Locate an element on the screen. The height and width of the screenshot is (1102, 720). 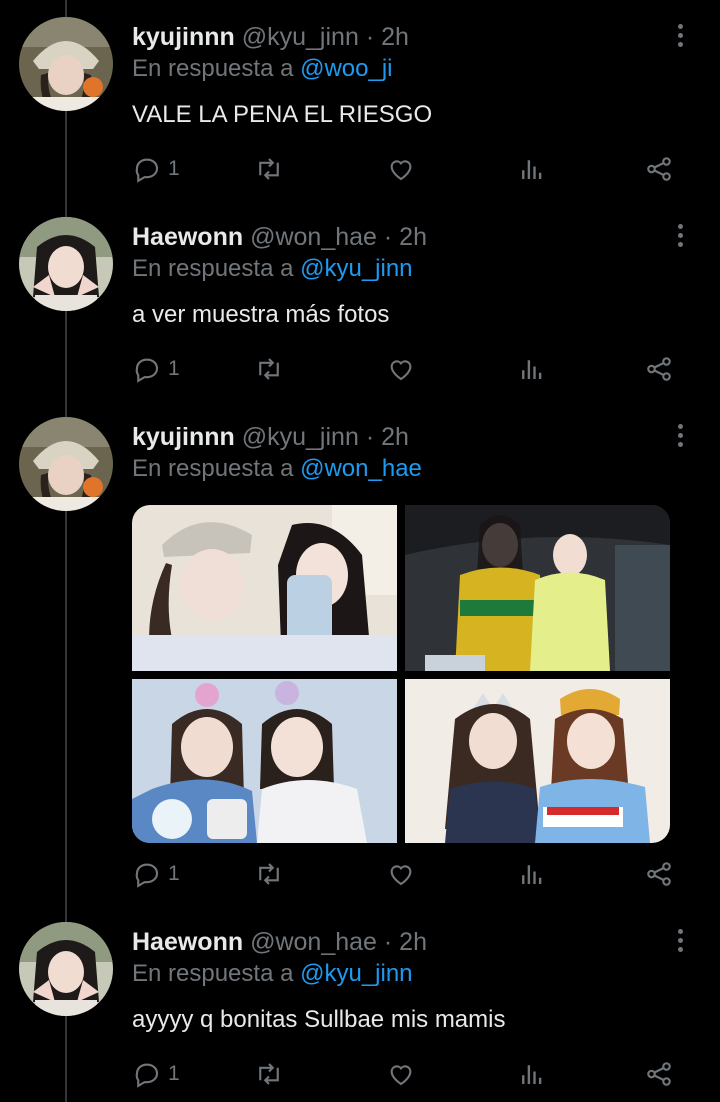
mirror-selfie-photo is located at coordinates (264, 588).